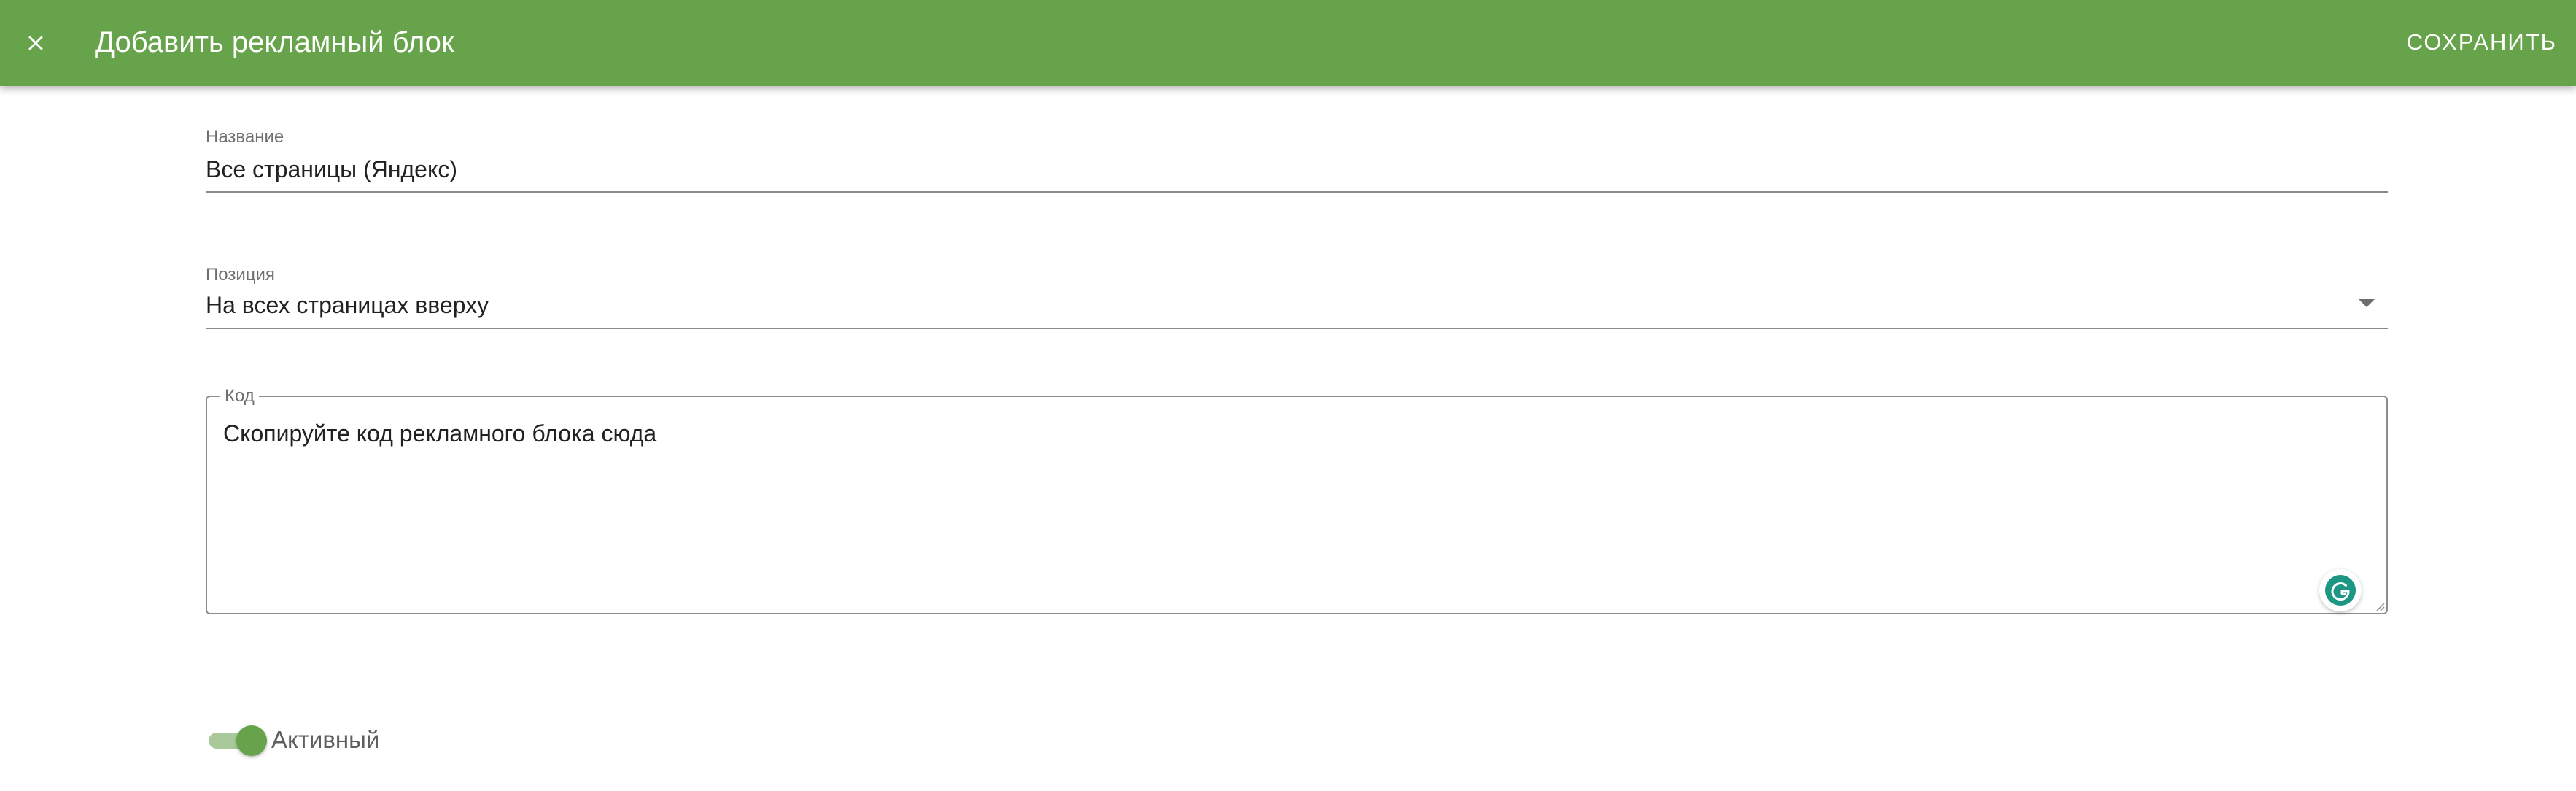 Image resolution: width=2576 pixels, height=791 pixels. What do you see at coordinates (348, 305) in the screenshot?
I see `position-select-value: На всех страницах вверху` at bounding box center [348, 305].